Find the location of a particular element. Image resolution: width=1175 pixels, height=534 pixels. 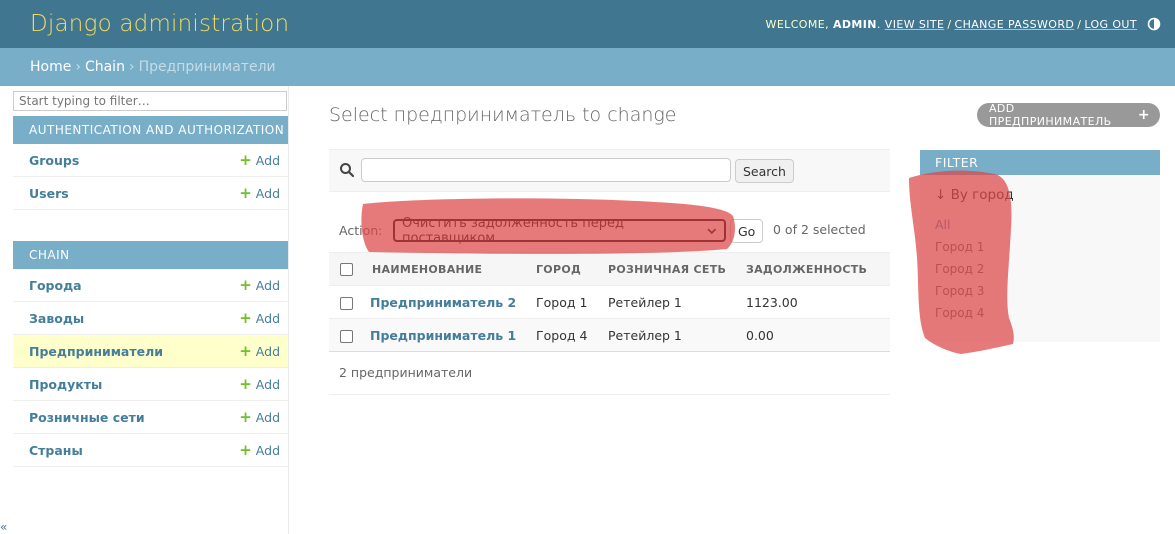

filter-option-all: All is located at coordinates (943, 224).